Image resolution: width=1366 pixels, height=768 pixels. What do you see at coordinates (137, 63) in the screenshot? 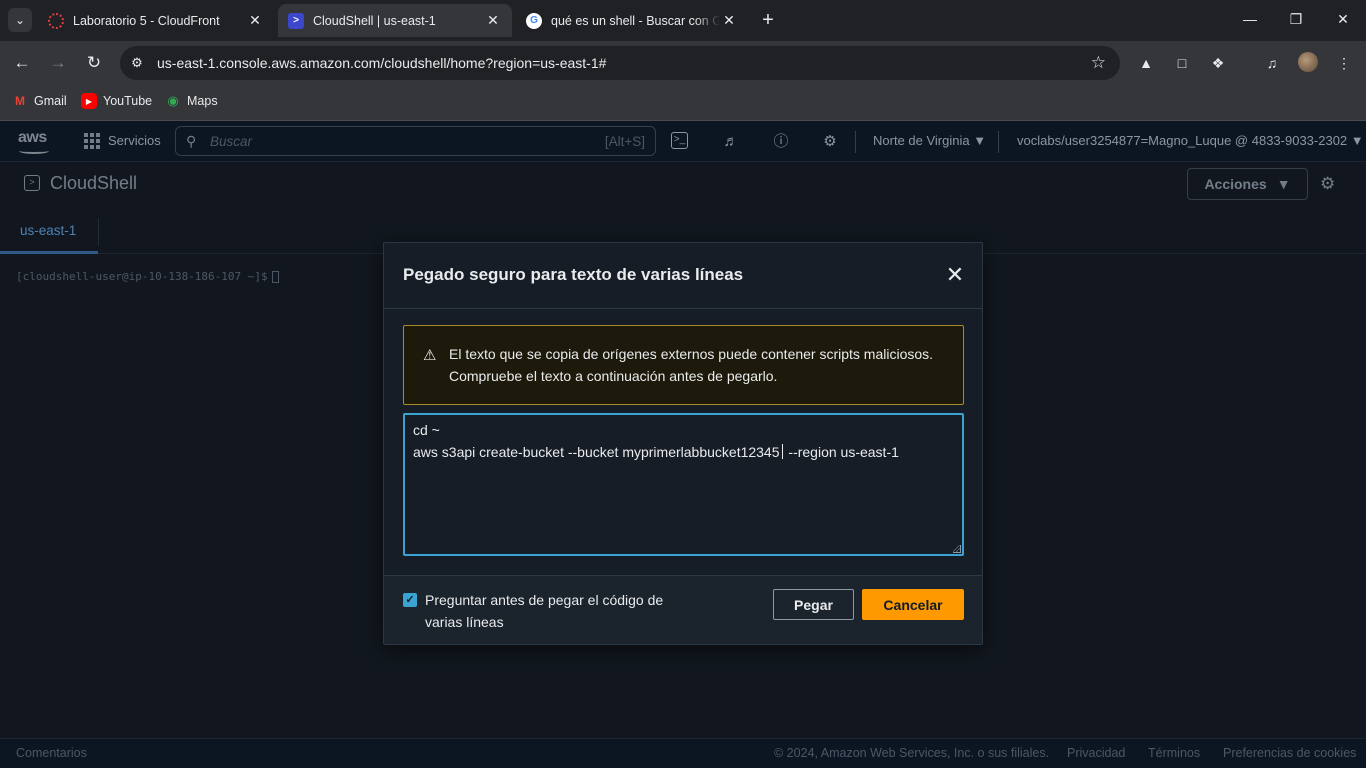
I see `site-info-icon: ⚙` at bounding box center [137, 63].